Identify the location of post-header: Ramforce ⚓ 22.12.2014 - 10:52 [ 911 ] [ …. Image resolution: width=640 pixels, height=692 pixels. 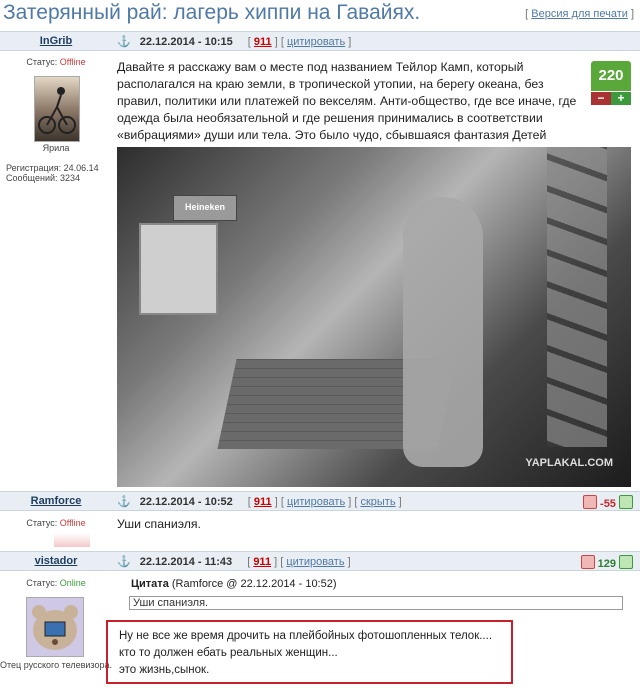
(320, 501).